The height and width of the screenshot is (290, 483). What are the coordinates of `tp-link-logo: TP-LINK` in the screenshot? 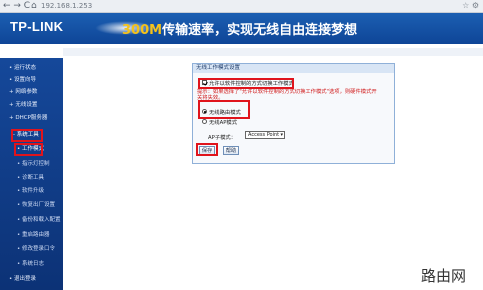 It's located at (37, 26).